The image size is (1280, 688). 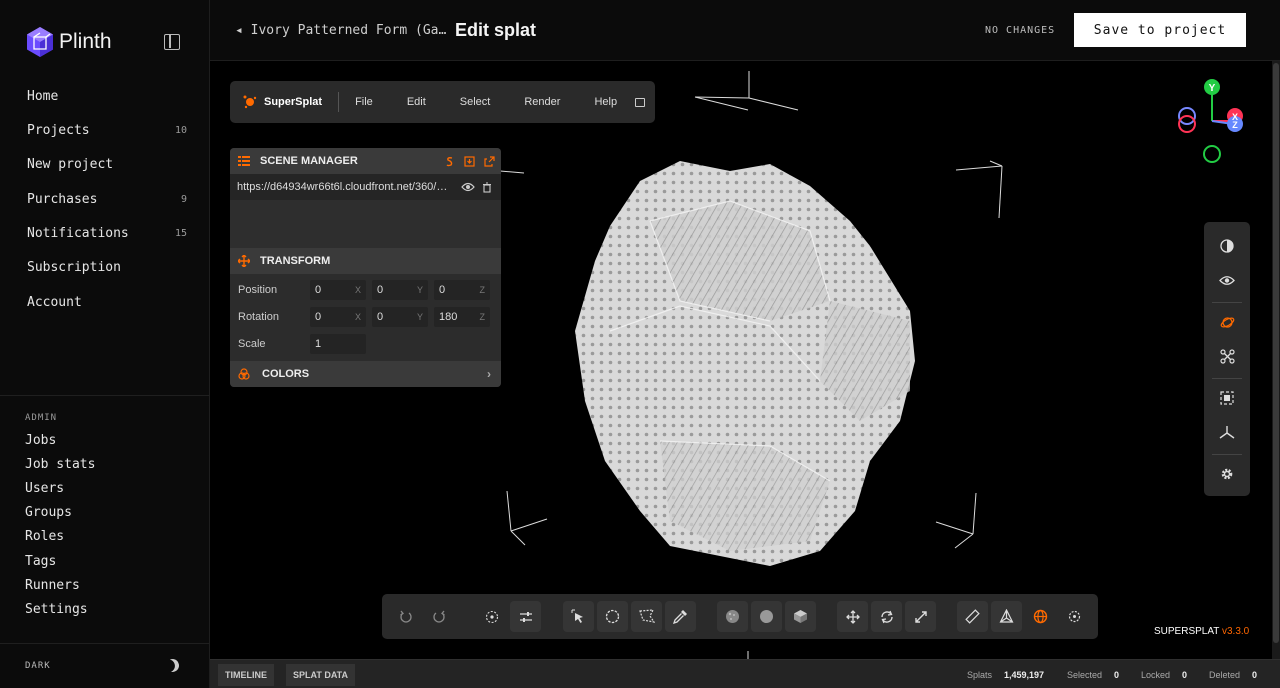 I want to click on scene-manager-title: SCENE MANAGER, so click(x=309, y=161).